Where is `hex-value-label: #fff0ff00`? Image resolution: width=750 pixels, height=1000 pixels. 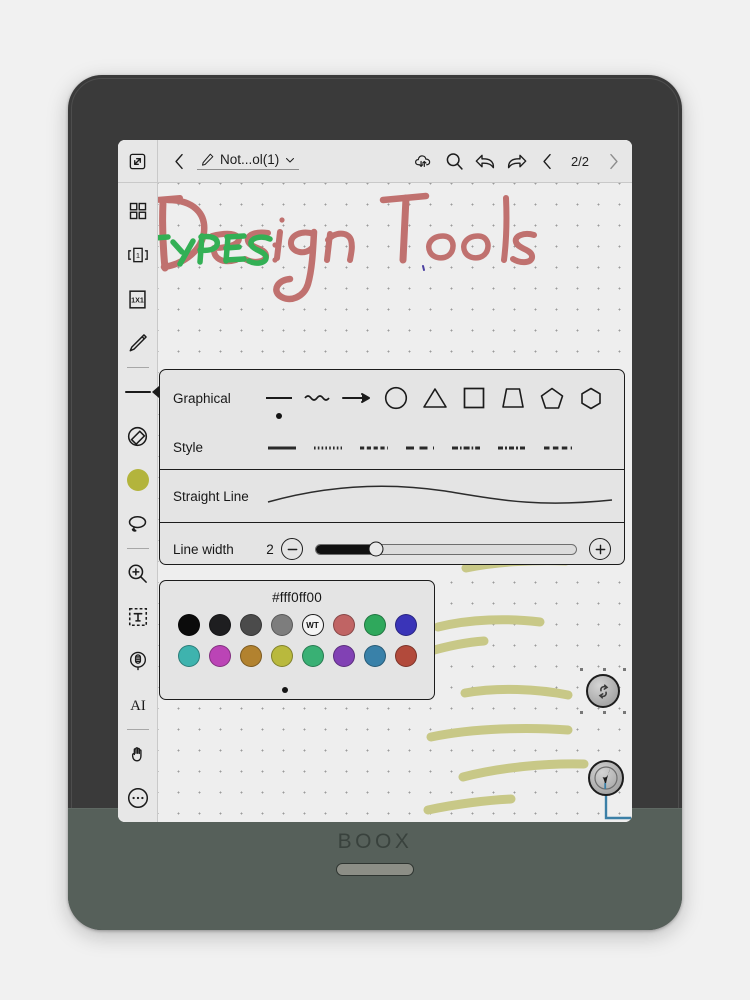 hex-value-label: #fff0ff00 is located at coordinates (297, 597).